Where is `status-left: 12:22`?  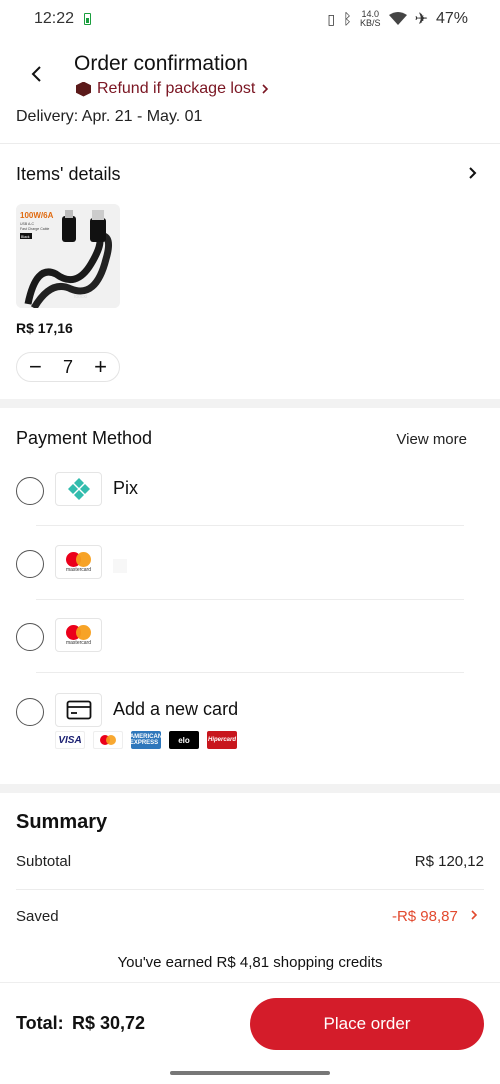 status-left: 12:22 is located at coordinates (63, 19).